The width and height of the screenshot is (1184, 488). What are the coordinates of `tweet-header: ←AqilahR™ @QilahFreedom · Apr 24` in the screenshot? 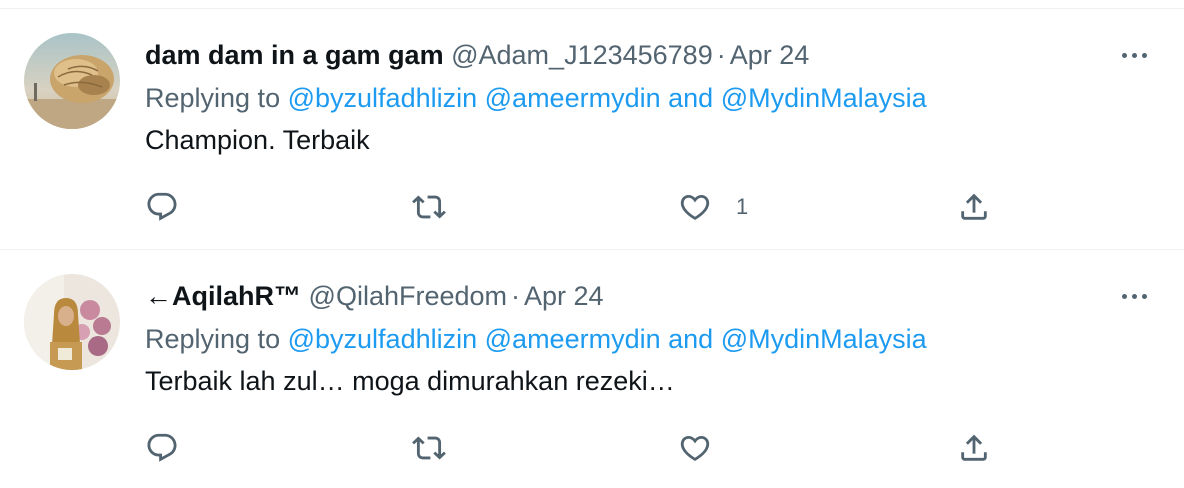 It's located at (374, 296).